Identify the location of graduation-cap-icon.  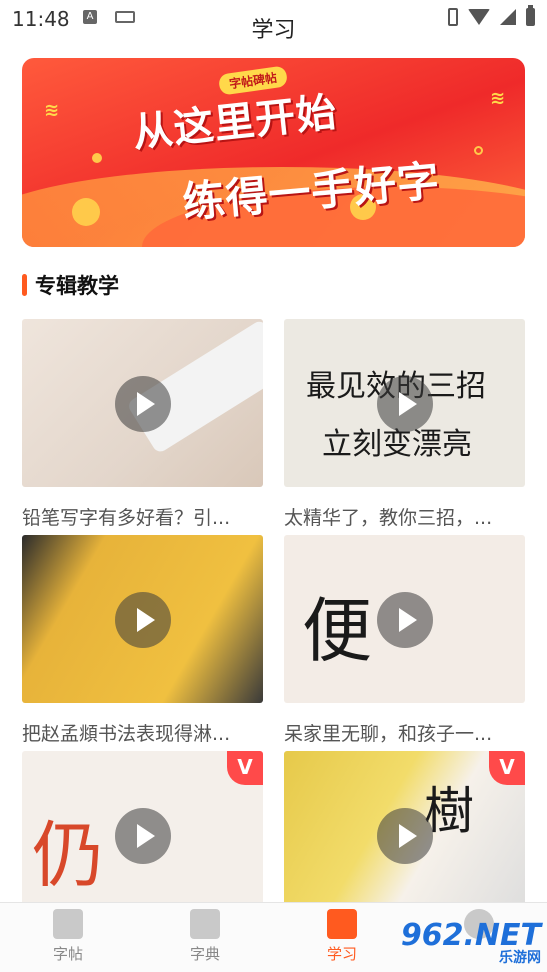
(342, 924).